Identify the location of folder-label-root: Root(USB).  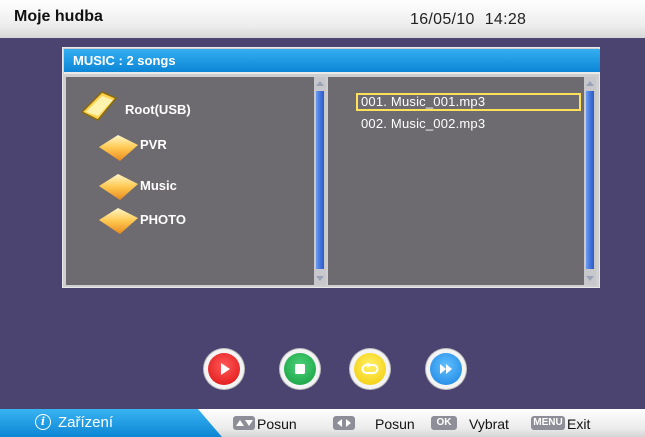
(158, 109).